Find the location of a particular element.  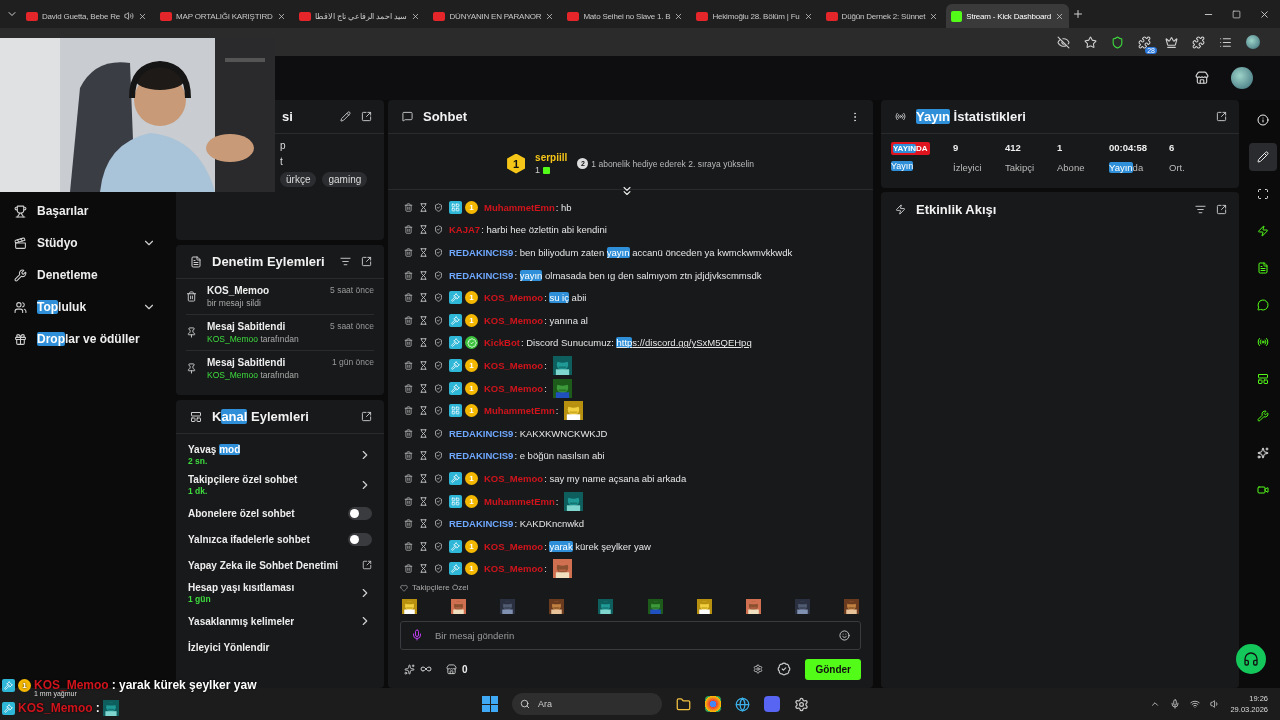

chevron-up-icon is located at coordinates (1155, 704).